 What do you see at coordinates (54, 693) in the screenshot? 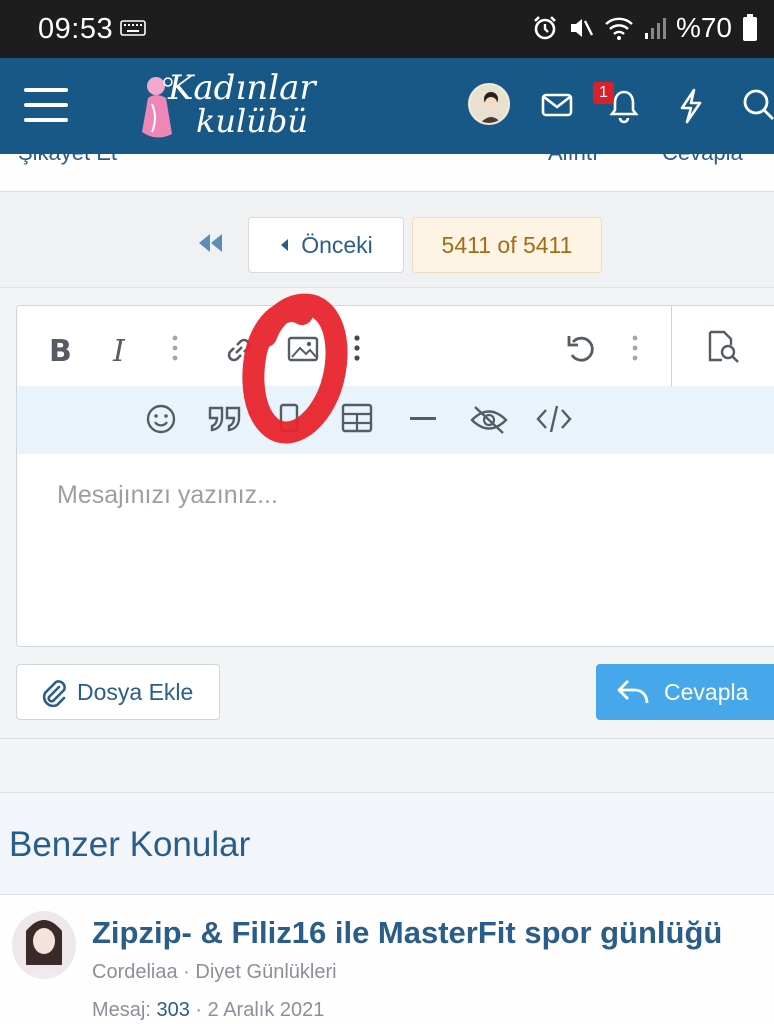
I see `paperclip-icon` at bounding box center [54, 693].